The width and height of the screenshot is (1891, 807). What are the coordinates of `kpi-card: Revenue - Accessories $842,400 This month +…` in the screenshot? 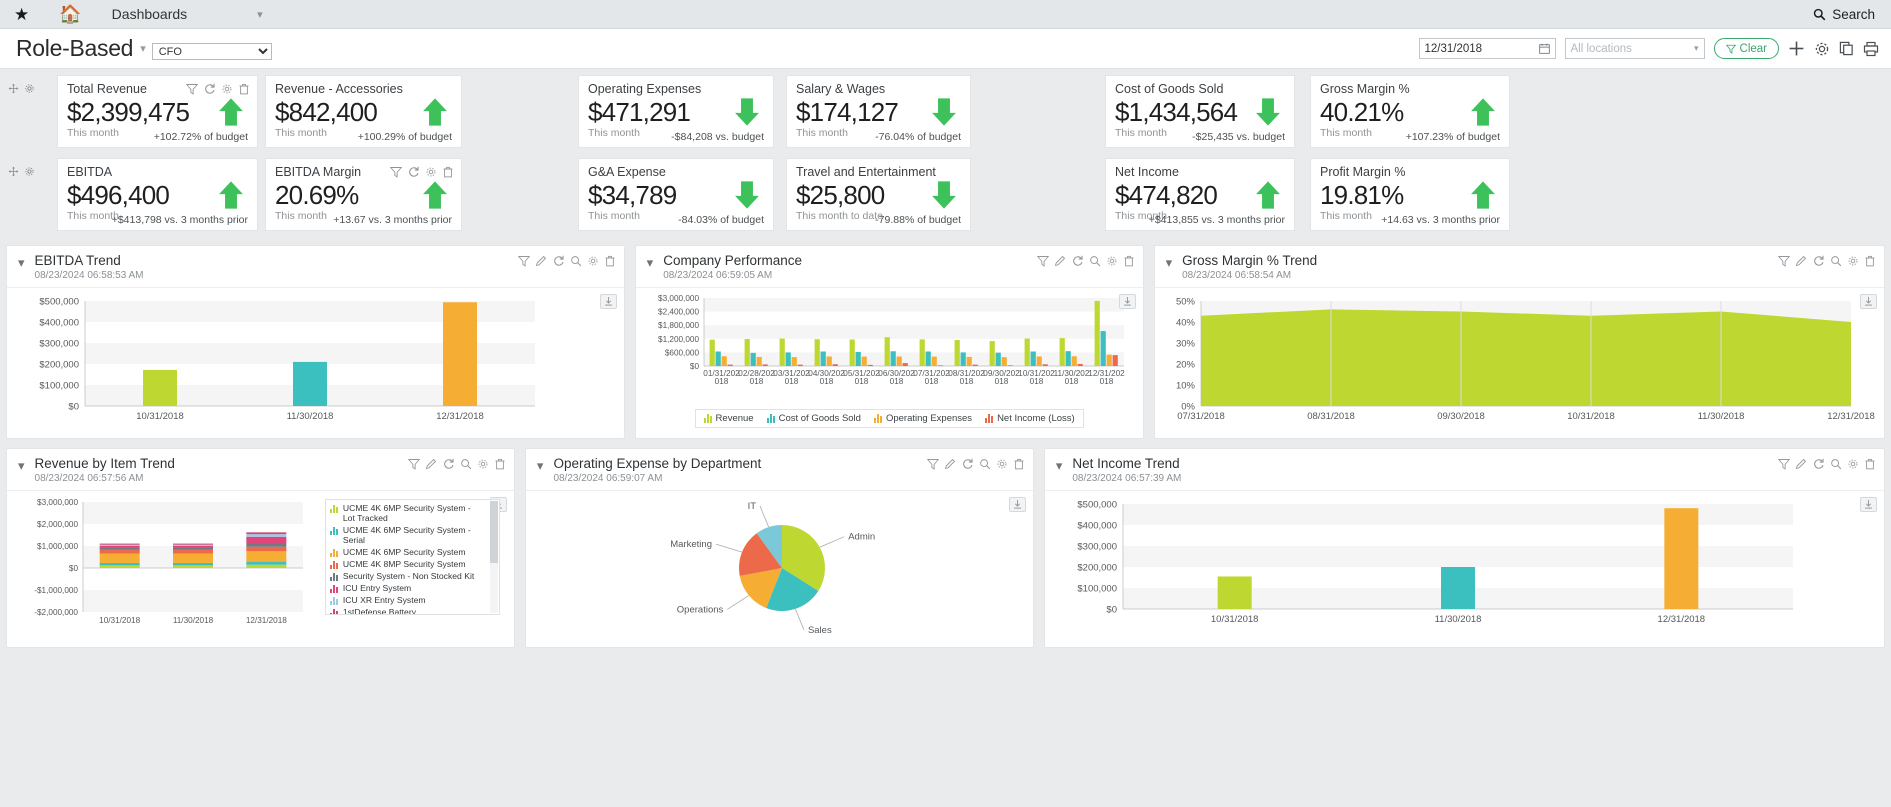 It's located at (363, 111).